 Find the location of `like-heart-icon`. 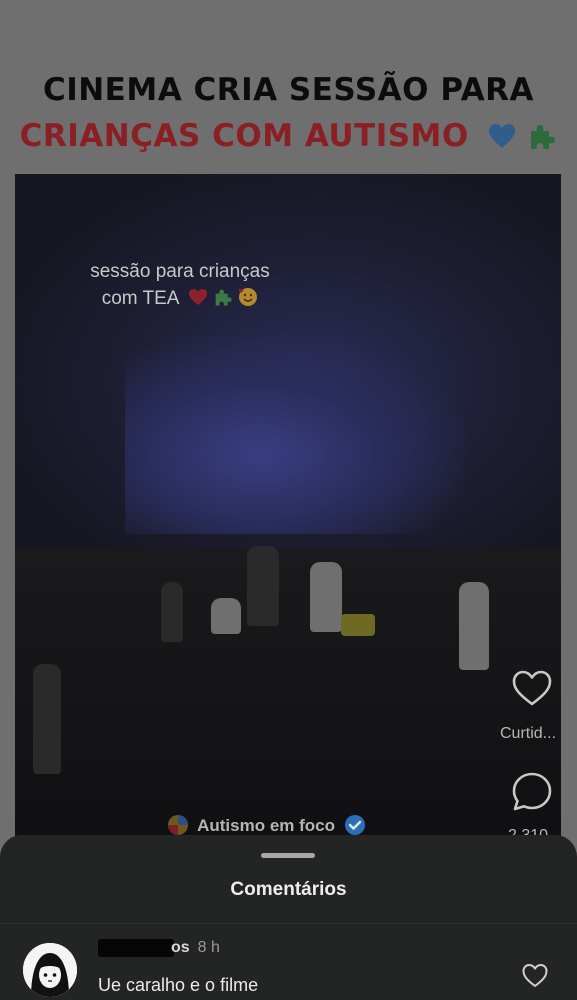

like-heart-icon is located at coordinates (532, 689).